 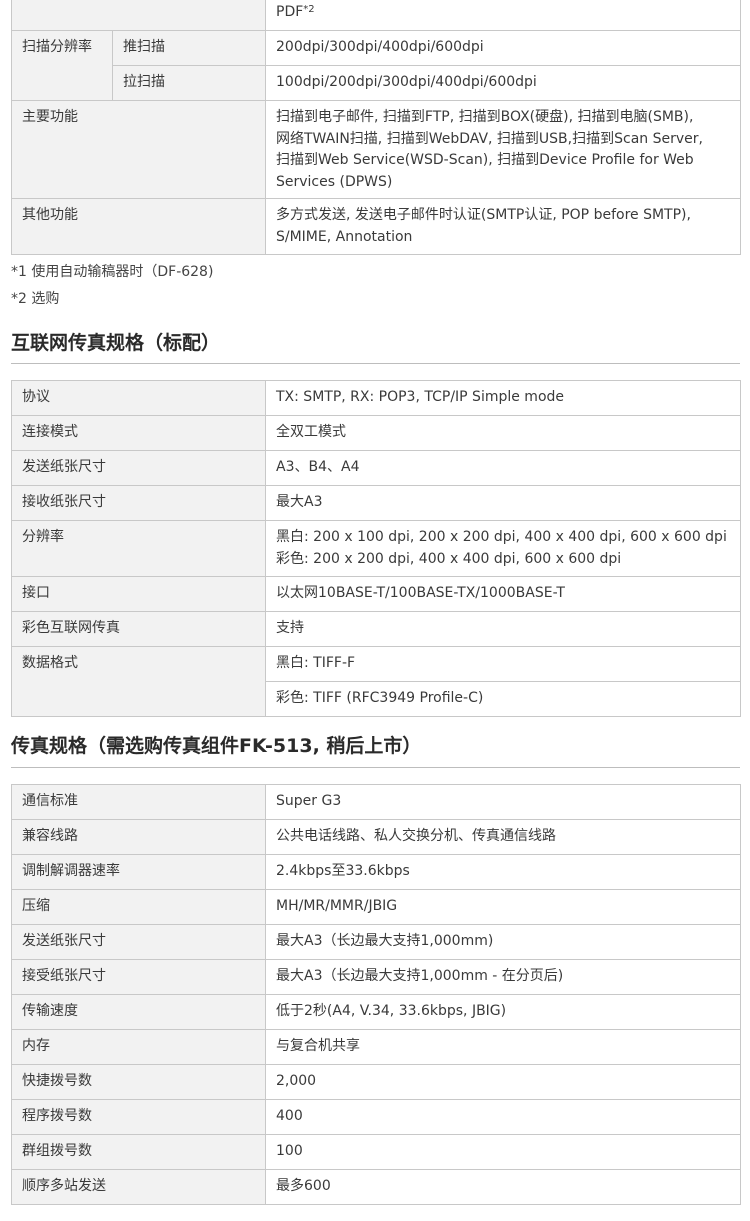 I want to click on row-value: 以太网10BASE-T/100BASE-TX/1000BASE-T, so click(x=503, y=594).